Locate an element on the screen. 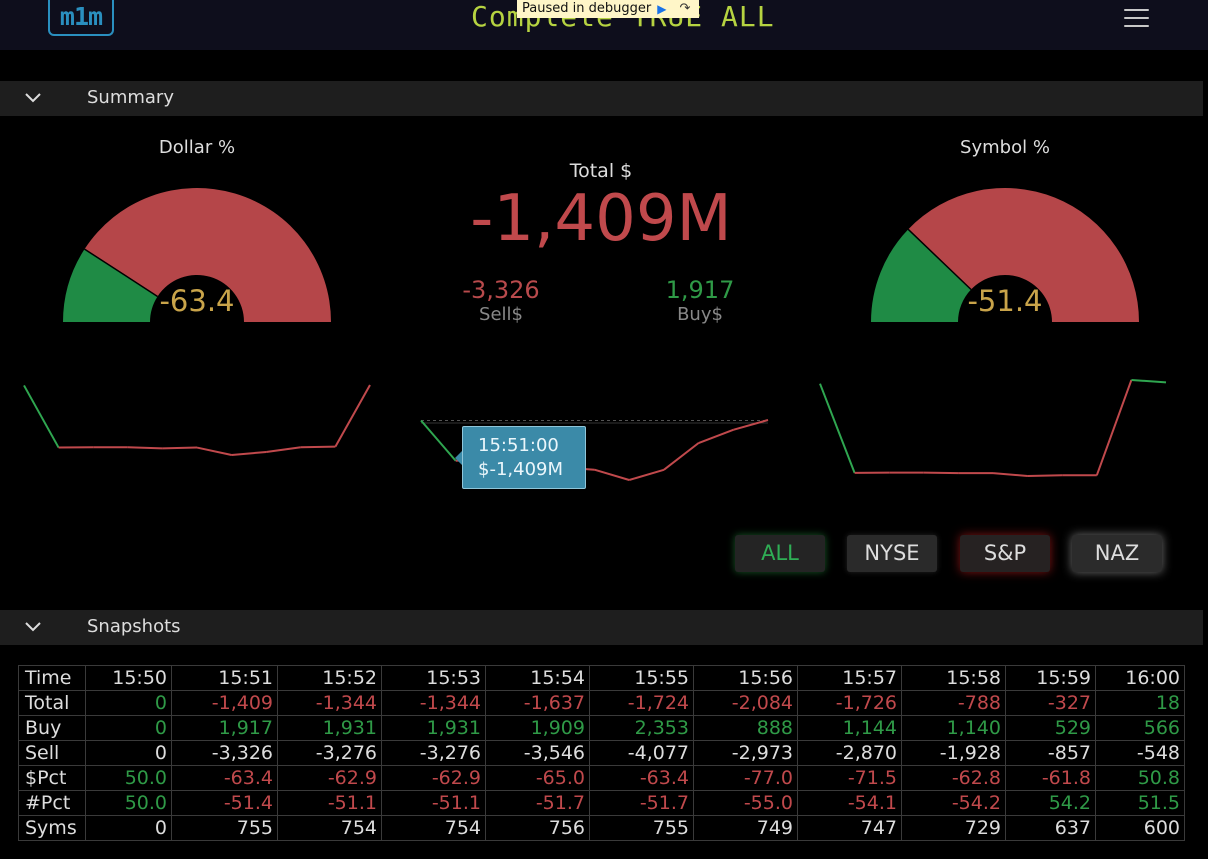 This screenshot has width=1208, height=859. buy-label: Buy$ is located at coordinates (700, 314).